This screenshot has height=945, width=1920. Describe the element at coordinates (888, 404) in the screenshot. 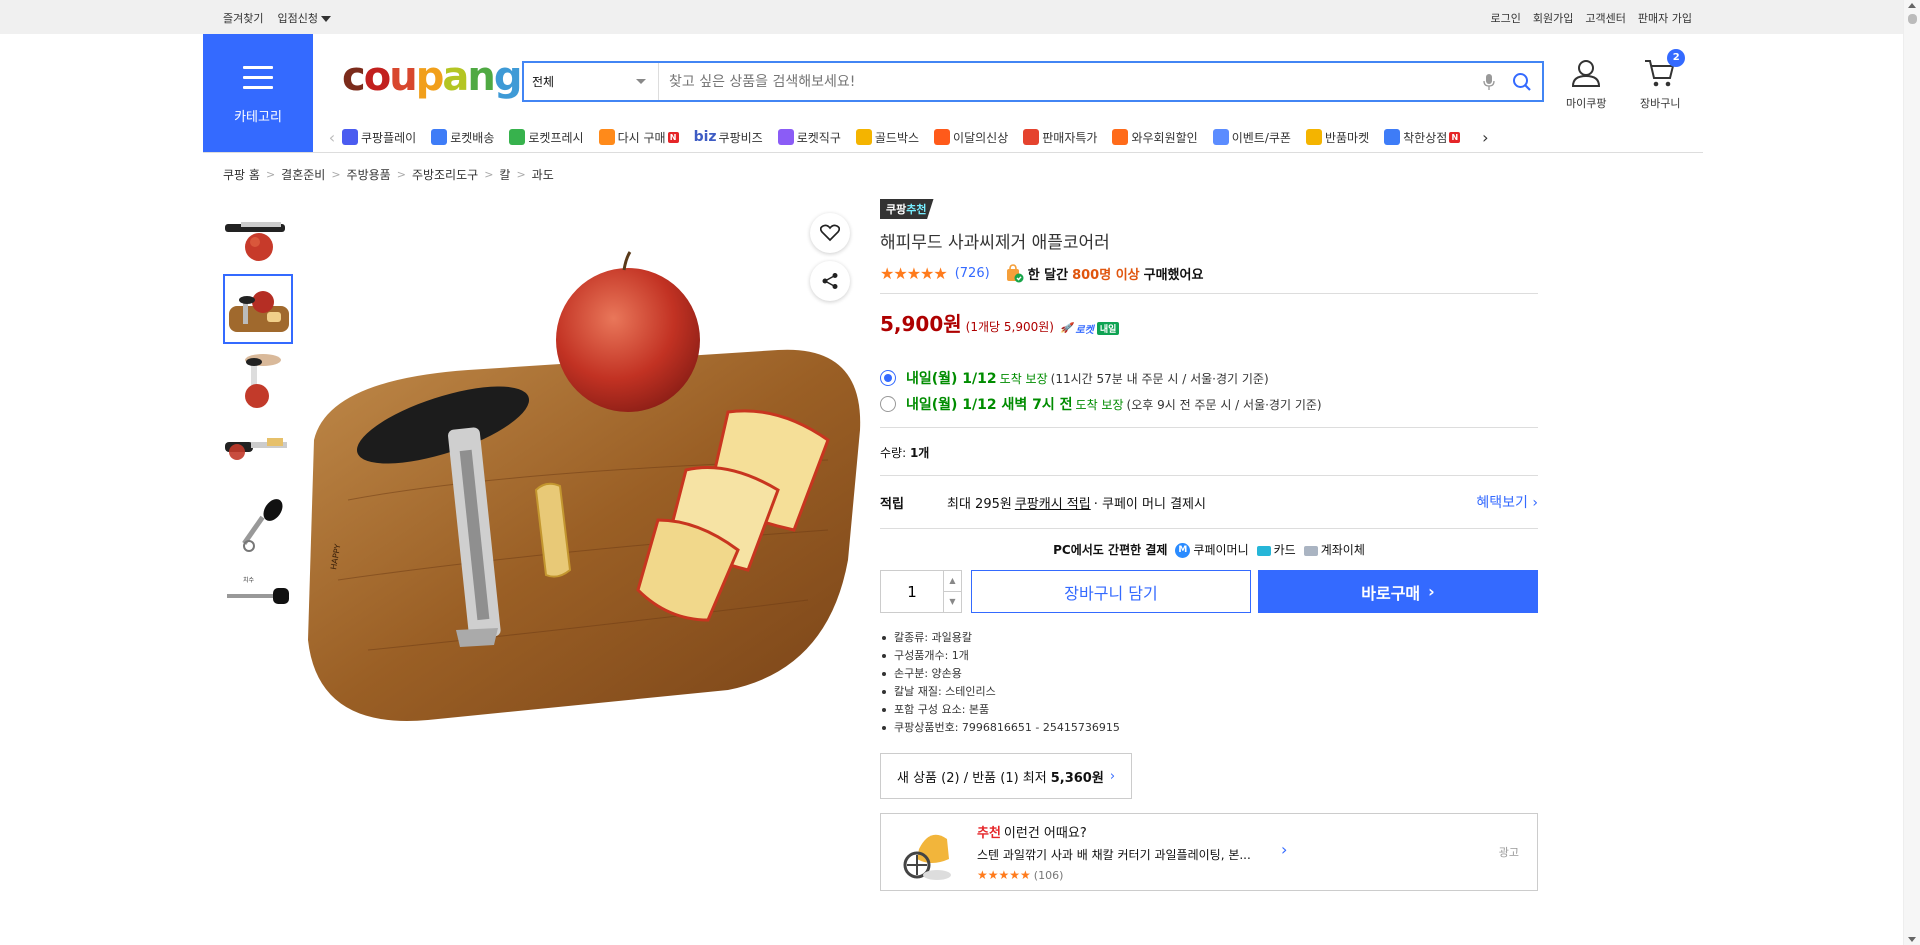

I see `radio-unselected` at that location.